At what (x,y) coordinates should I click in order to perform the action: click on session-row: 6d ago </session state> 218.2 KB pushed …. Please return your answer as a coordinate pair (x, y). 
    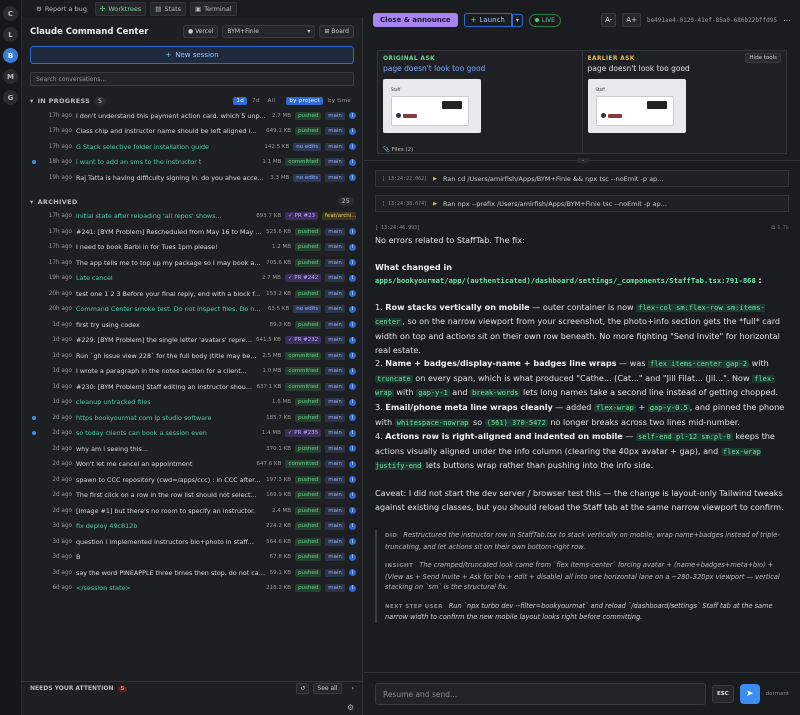
    Looking at the image, I should click on (192, 589).